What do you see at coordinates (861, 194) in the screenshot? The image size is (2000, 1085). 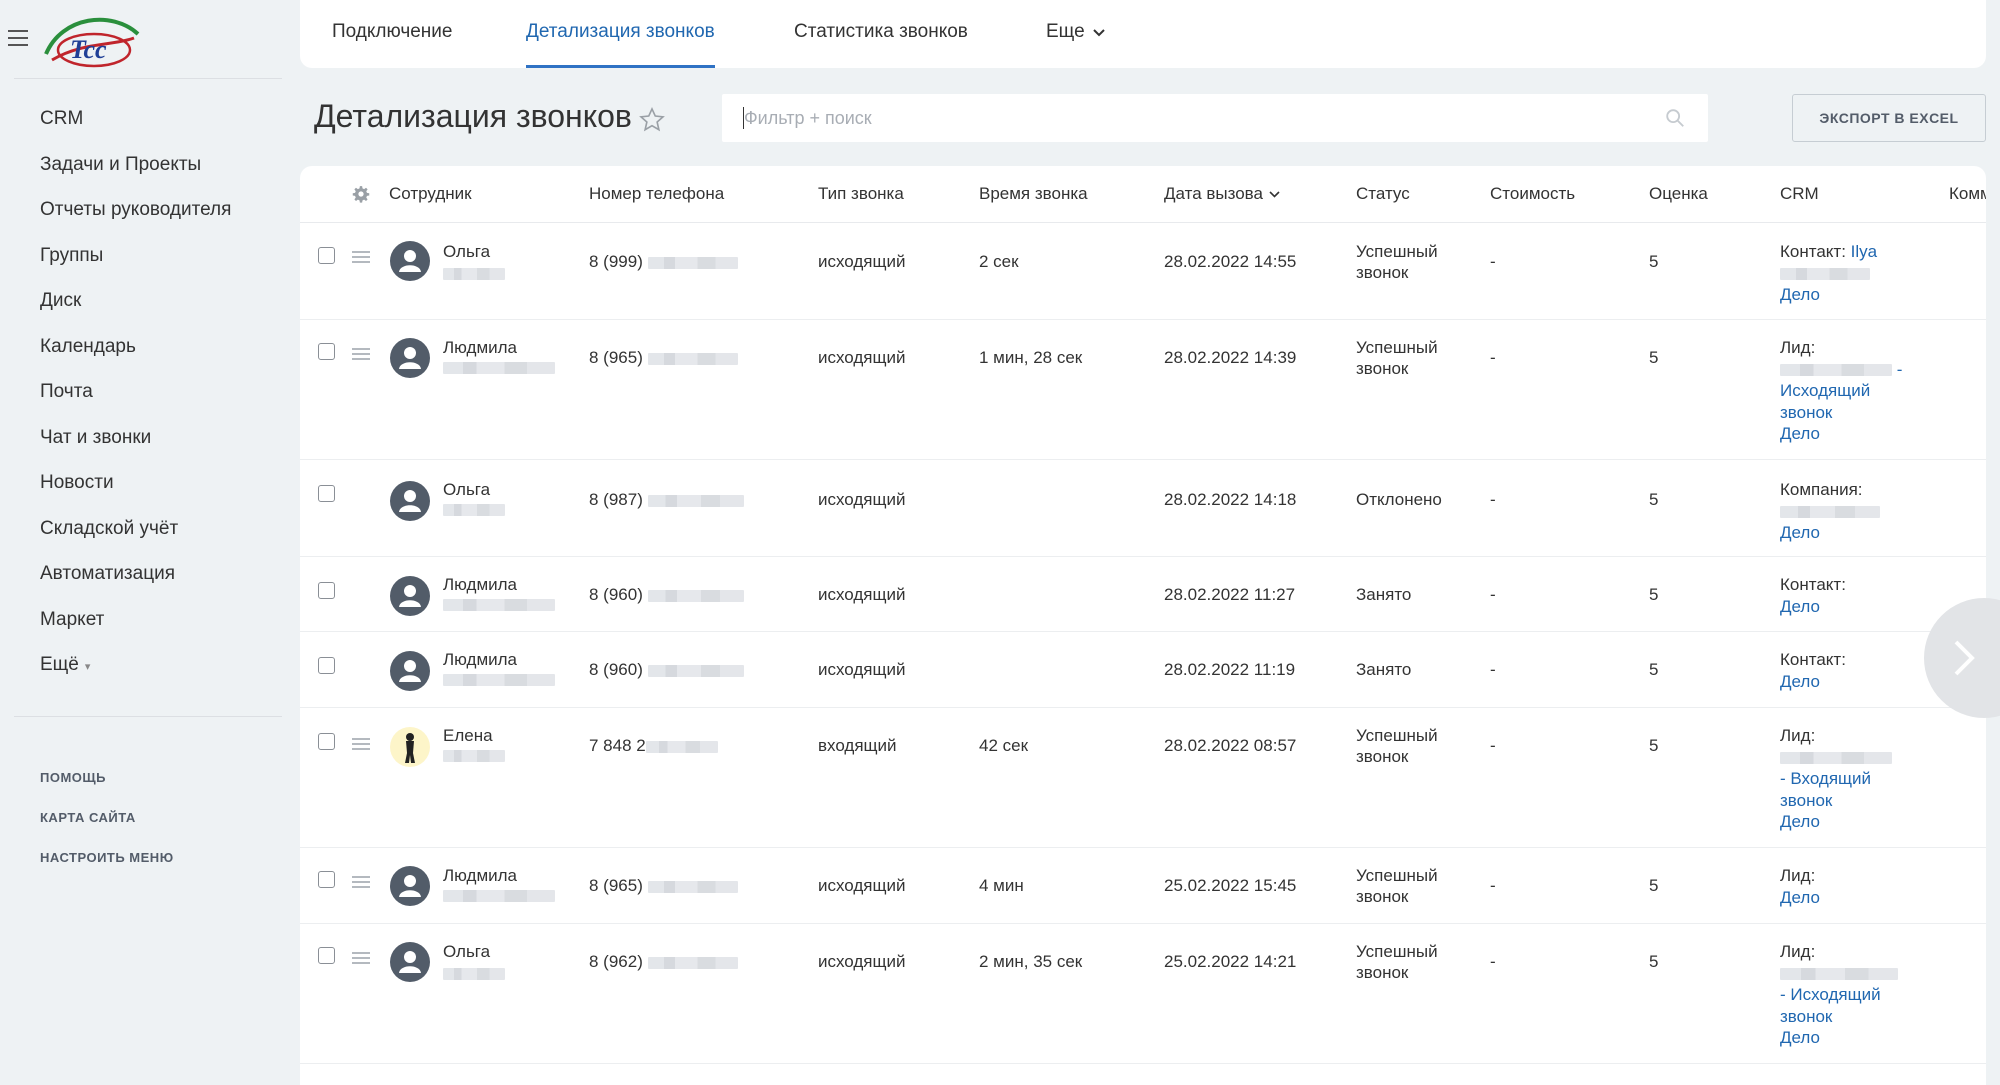 I see `column-header-type: Тип звонка` at bounding box center [861, 194].